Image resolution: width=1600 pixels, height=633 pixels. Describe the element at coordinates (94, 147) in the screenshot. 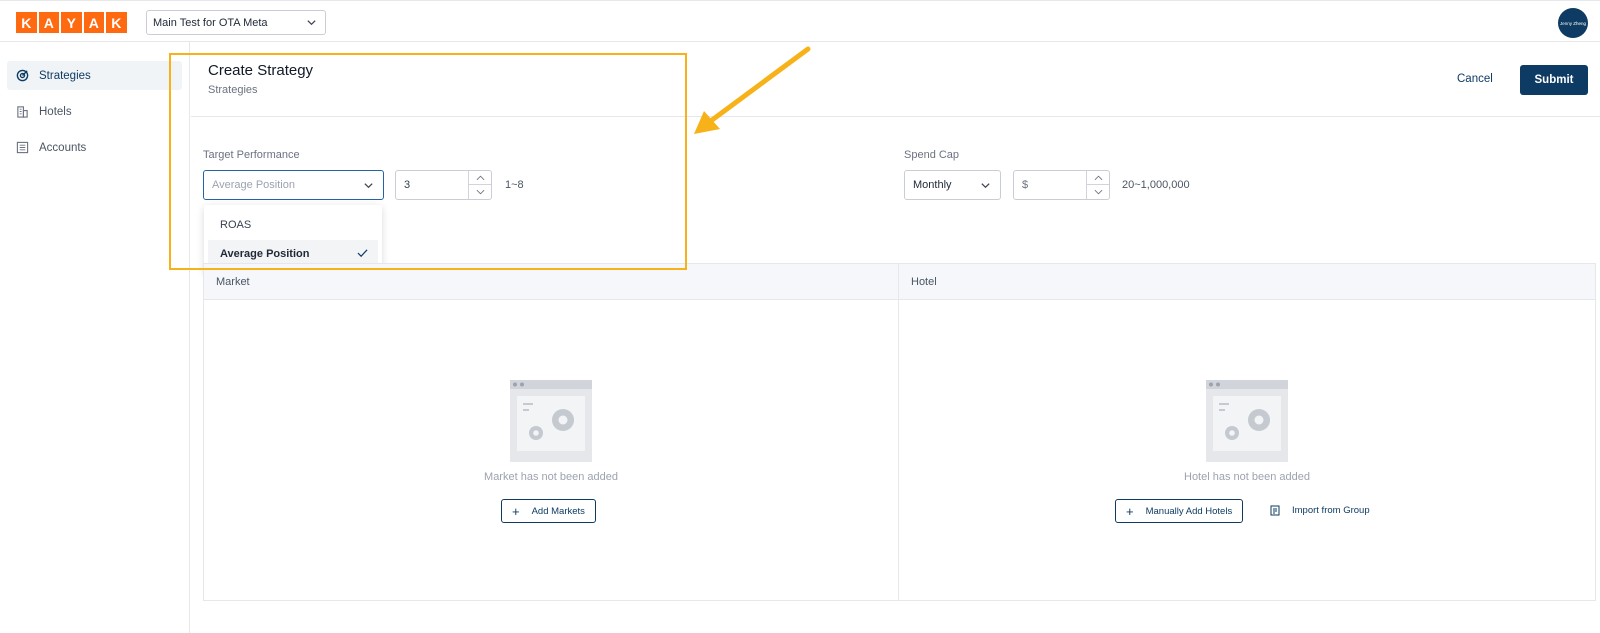

I see `sidebar-item-accounts: Accounts` at that location.